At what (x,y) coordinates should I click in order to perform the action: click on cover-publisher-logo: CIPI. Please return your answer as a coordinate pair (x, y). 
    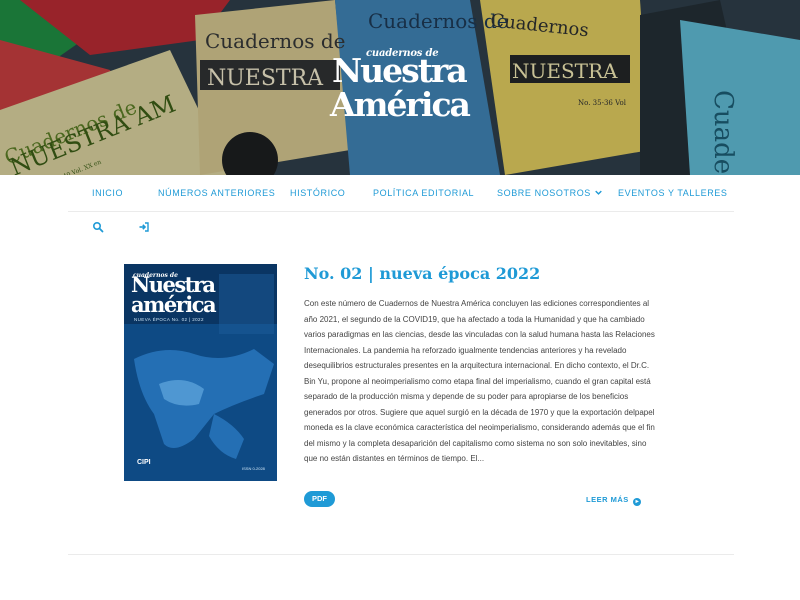
    Looking at the image, I should click on (144, 462).